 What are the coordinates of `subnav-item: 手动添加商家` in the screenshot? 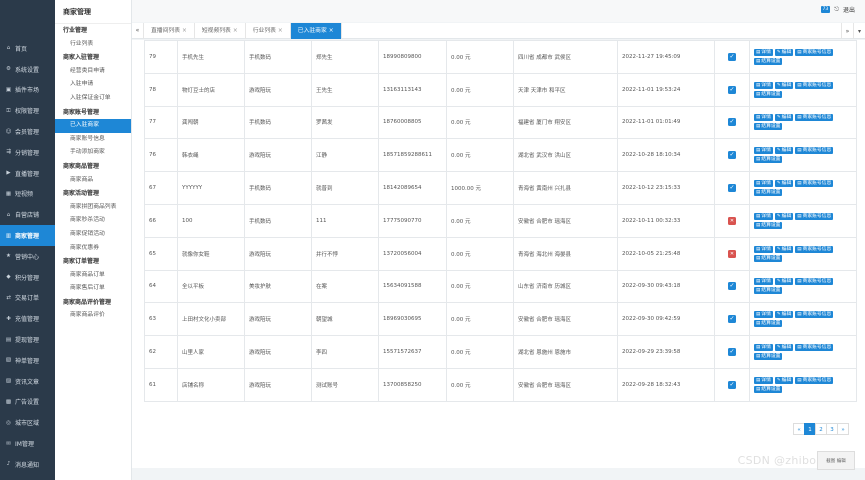 It's located at (93, 153).